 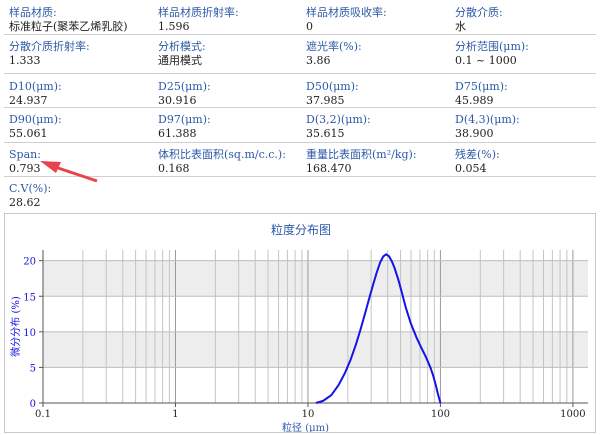 What do you see at coordinates (28, 133) in the screenshot?
I see `param-value: 55.061` at bounding box center [28, 133].